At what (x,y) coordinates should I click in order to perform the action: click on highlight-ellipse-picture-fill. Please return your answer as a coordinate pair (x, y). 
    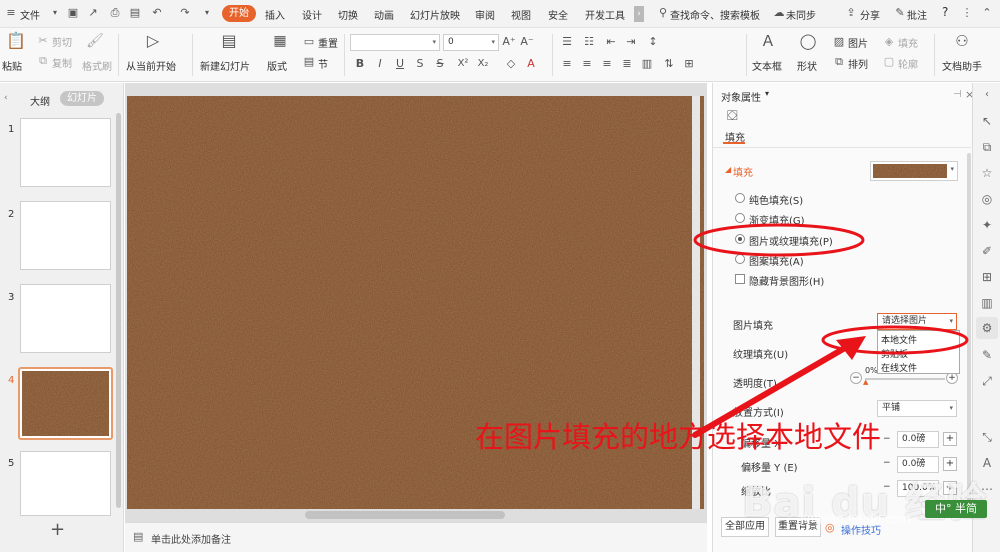
    Looking at the image, I should click on (779, 240).